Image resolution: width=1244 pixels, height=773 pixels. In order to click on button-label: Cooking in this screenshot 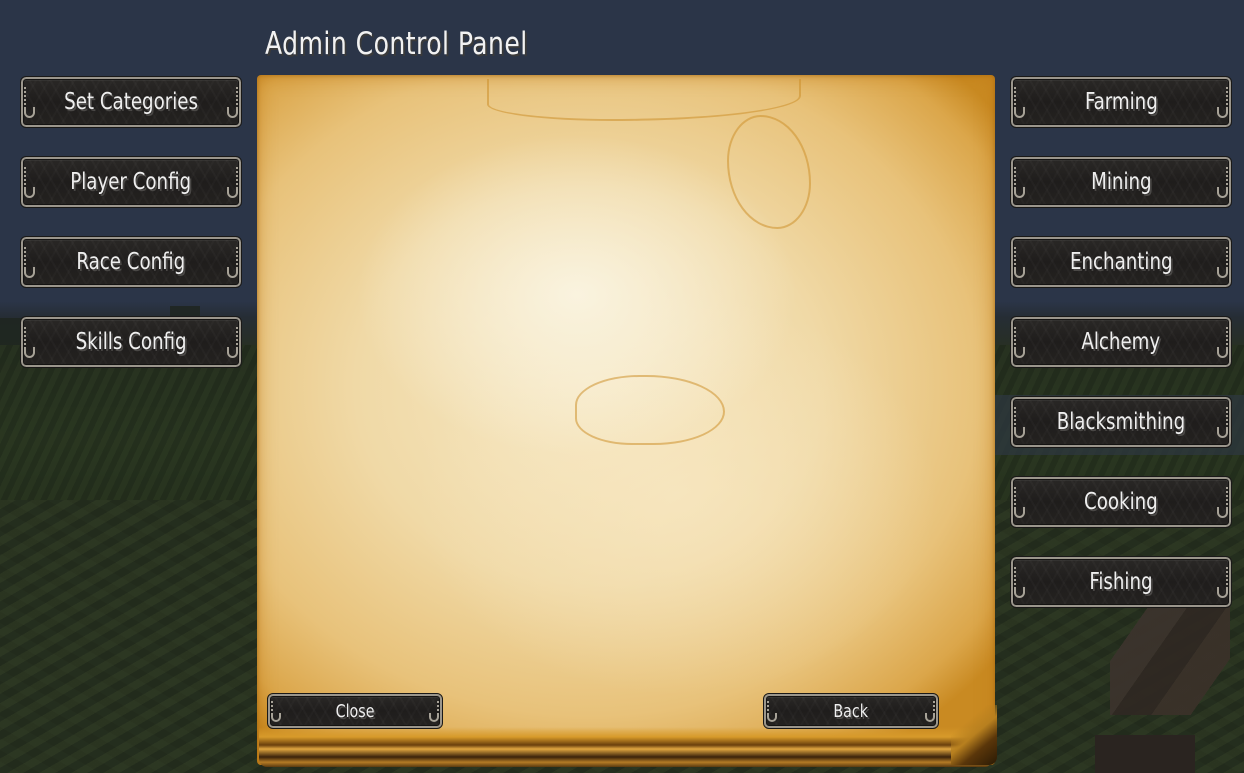, I will do `click(1121, 502)`.